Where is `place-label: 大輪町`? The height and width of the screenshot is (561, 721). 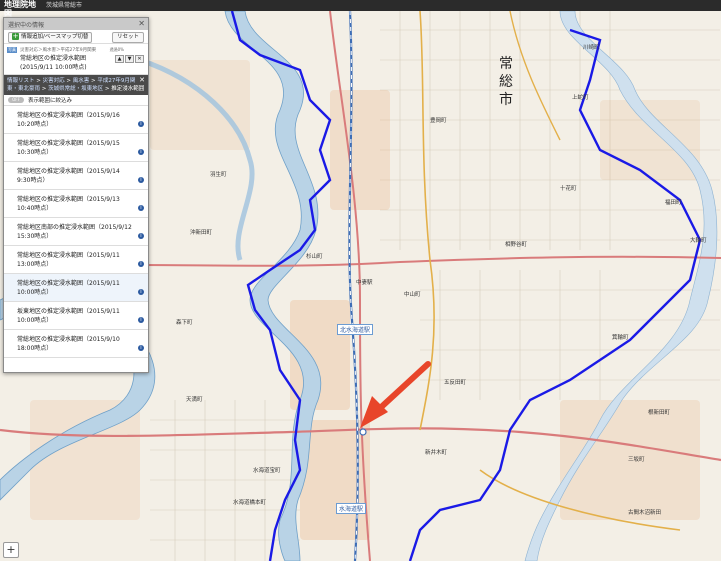
place-label: 大輪町 is located at coordinates (698, 241).